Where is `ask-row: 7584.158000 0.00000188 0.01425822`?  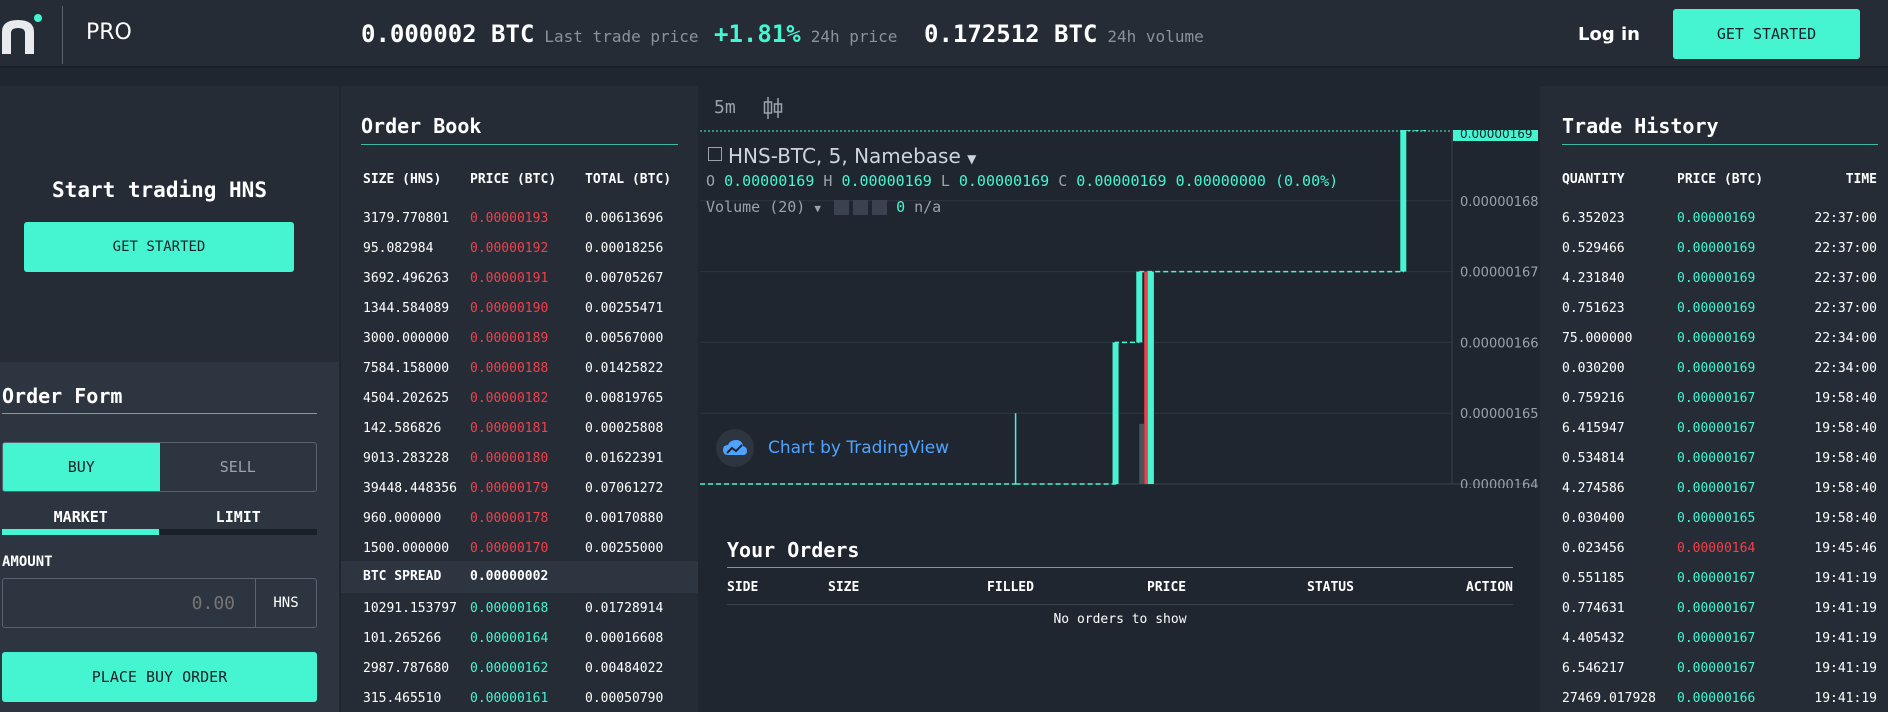 ask-row: 7584.158000 0.00000188 0.01425822 is located at coordinates (519, 369).